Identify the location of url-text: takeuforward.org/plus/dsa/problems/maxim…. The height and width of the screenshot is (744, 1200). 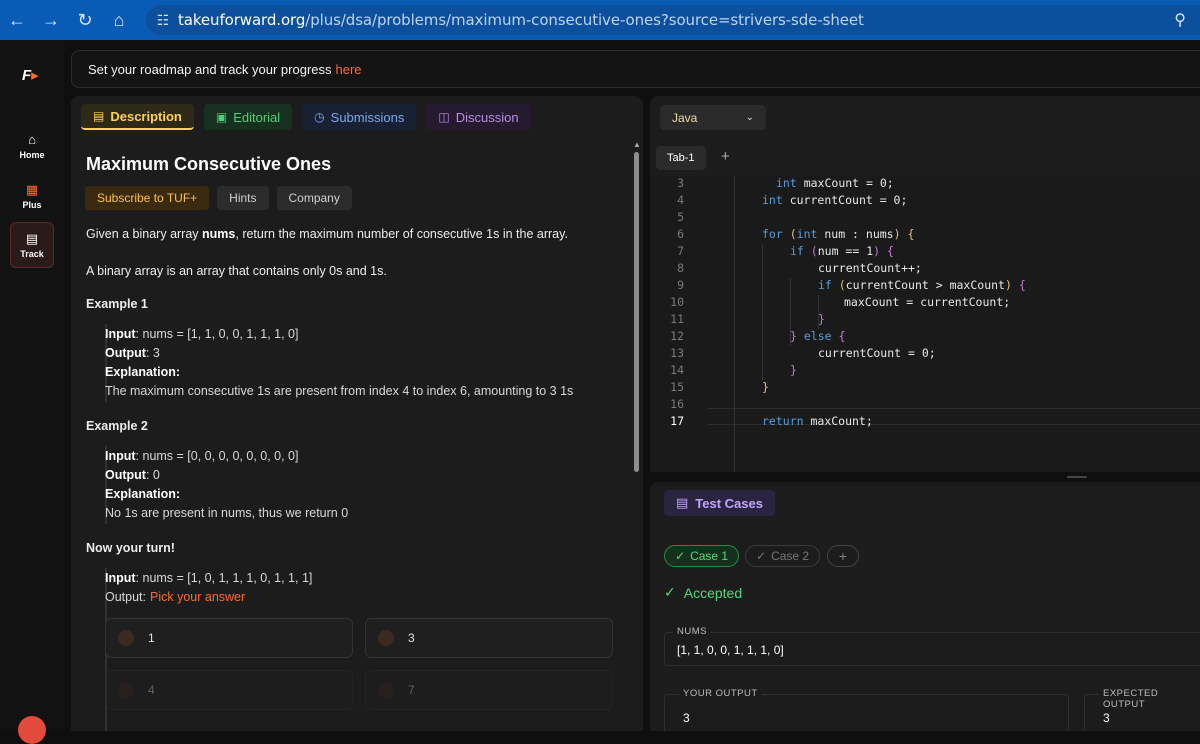
(521, 20).